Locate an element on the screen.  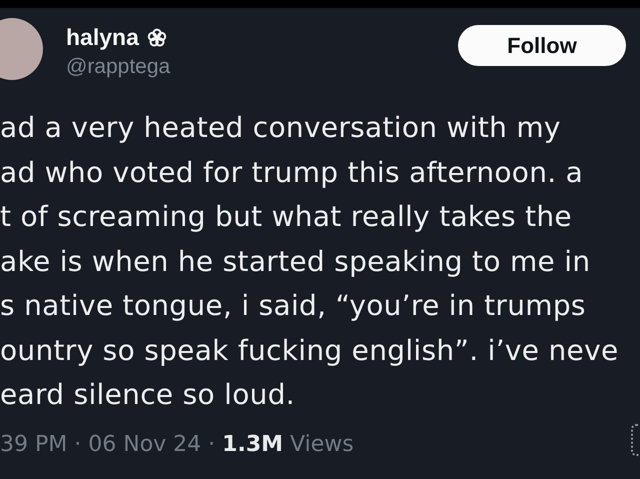
post-time: 39 PM is located at coordinates (34, 444).